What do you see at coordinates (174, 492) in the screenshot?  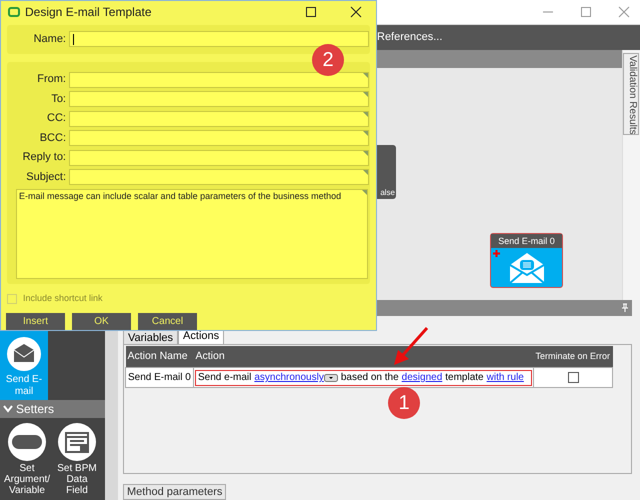 I see `tab: Method parameters` at bounding box center [174, 492].